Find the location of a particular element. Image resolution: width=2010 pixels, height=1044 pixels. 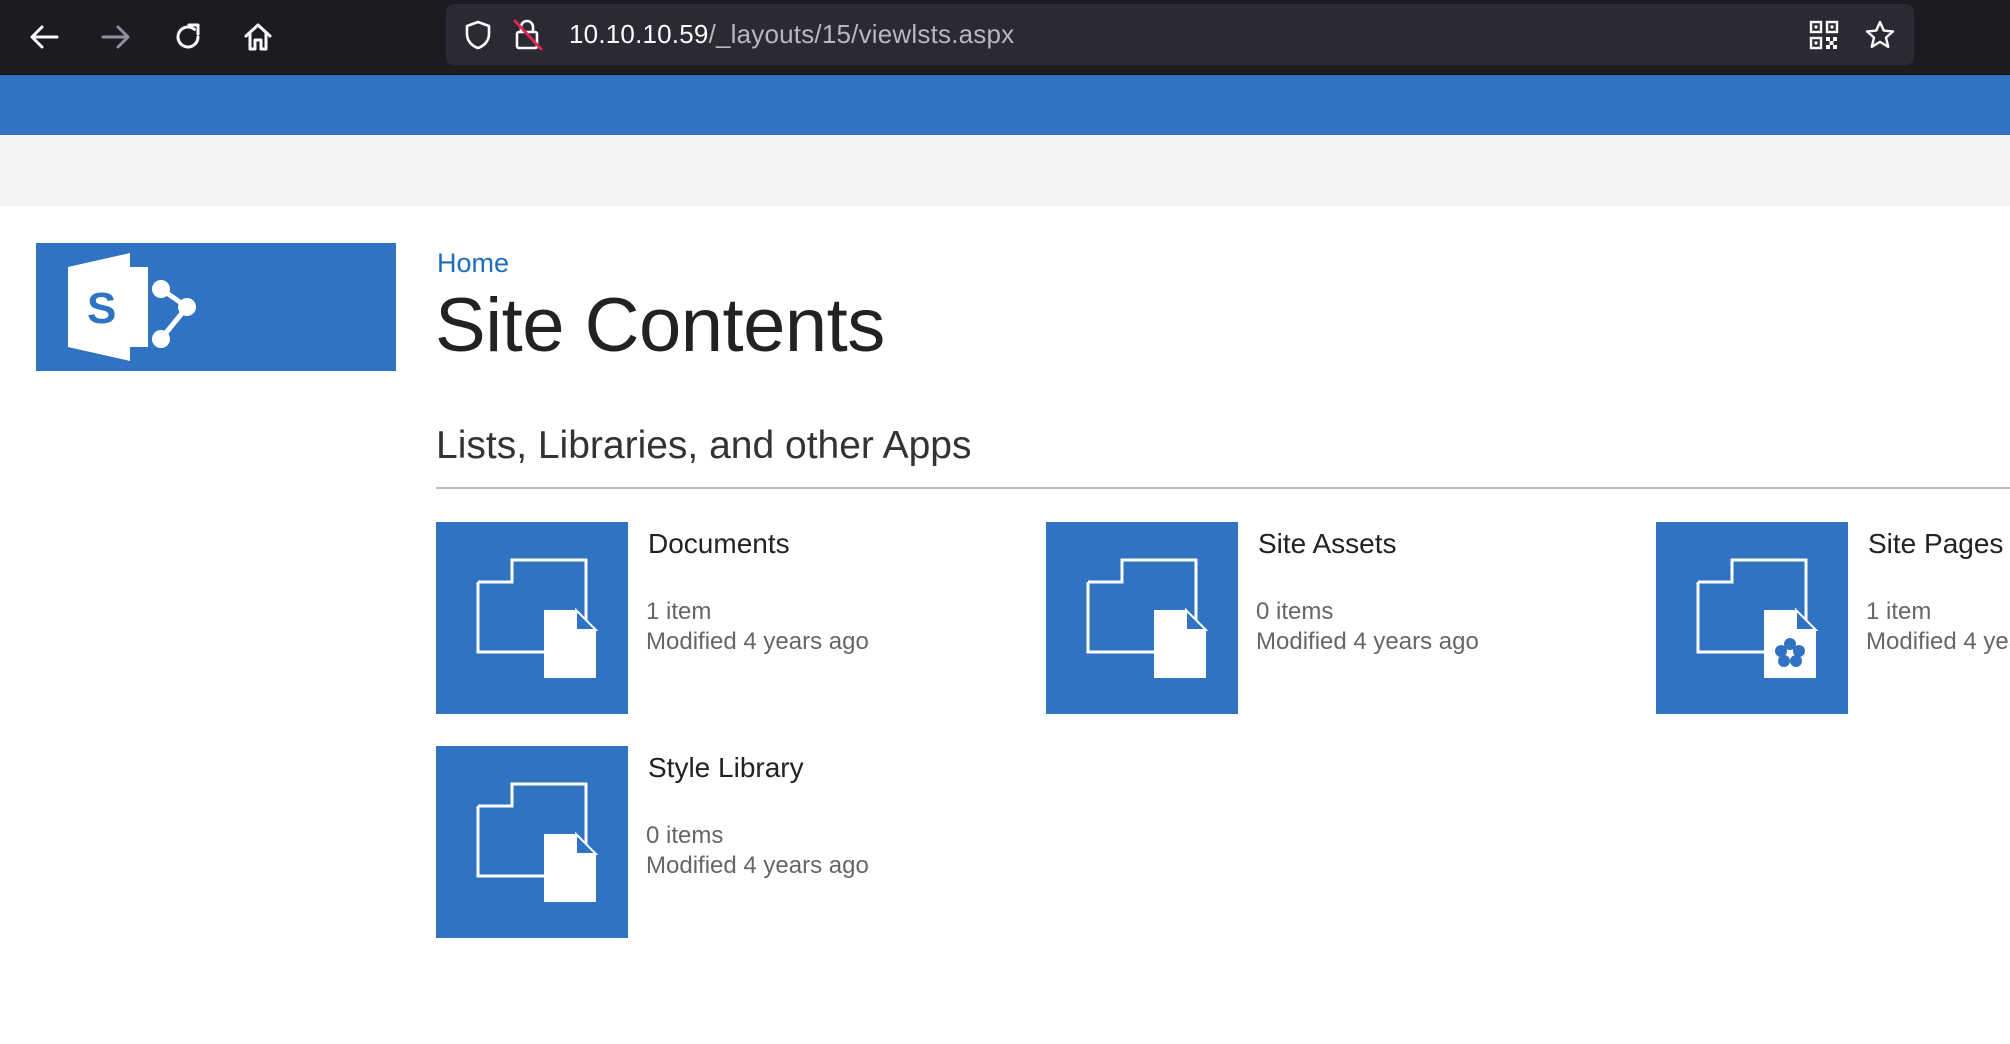

tile-modified: Modified 4 yea is located at coordinates (1938, 641).